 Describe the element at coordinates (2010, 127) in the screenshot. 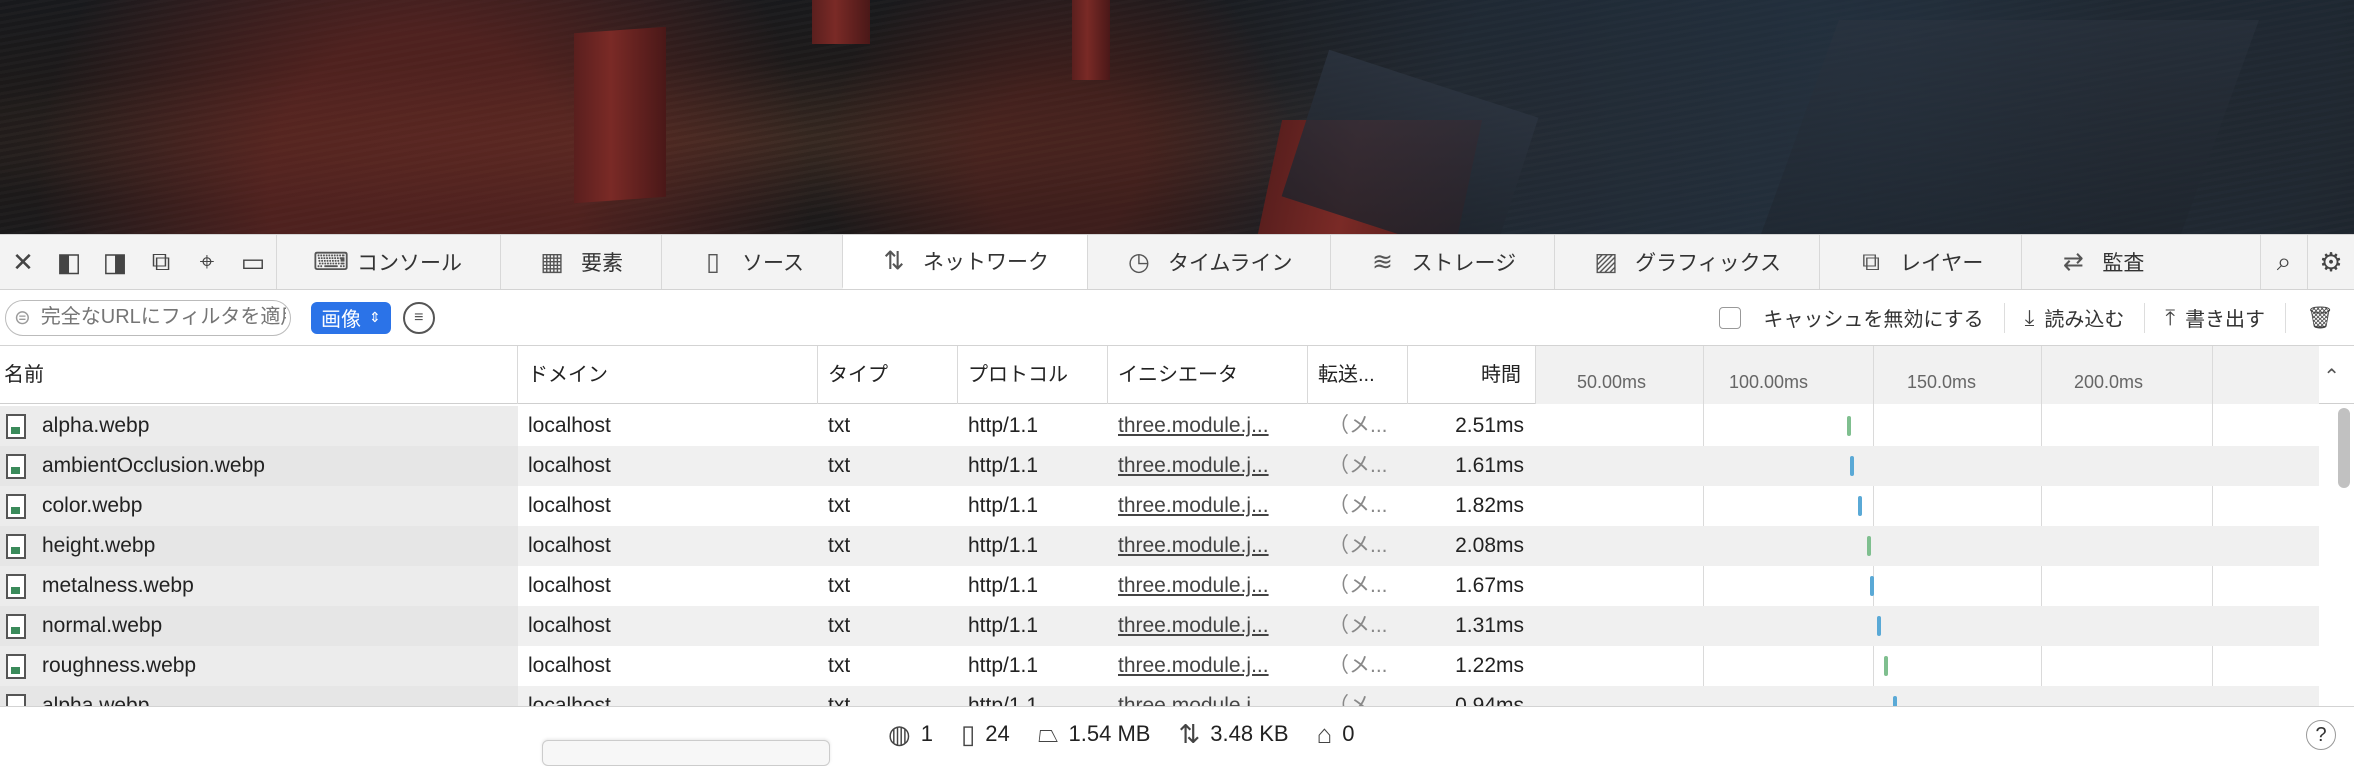

I see `scene-slab` at that location.